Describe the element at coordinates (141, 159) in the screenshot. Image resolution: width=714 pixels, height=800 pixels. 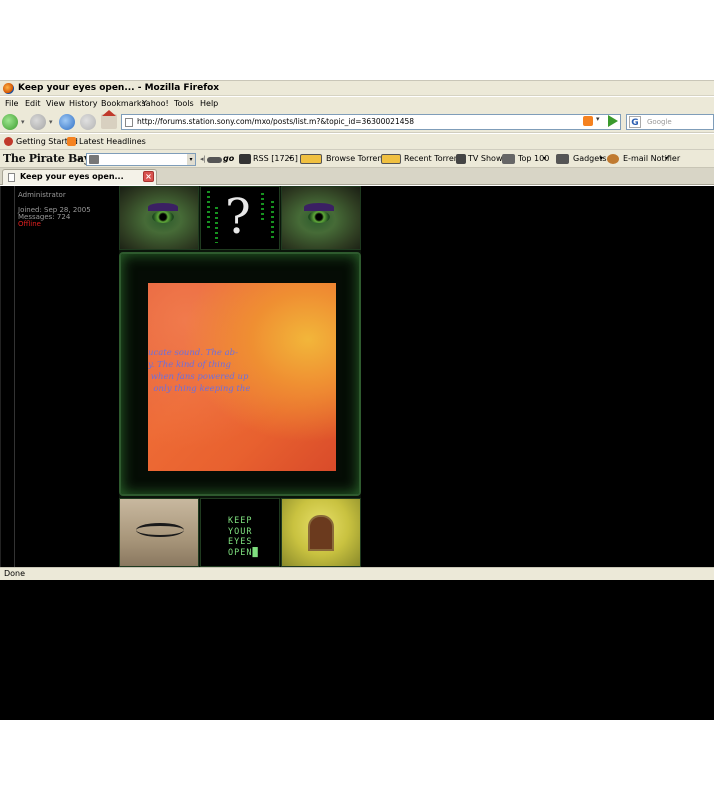
I see `pirate-bay-search-input: ▾` at that location.